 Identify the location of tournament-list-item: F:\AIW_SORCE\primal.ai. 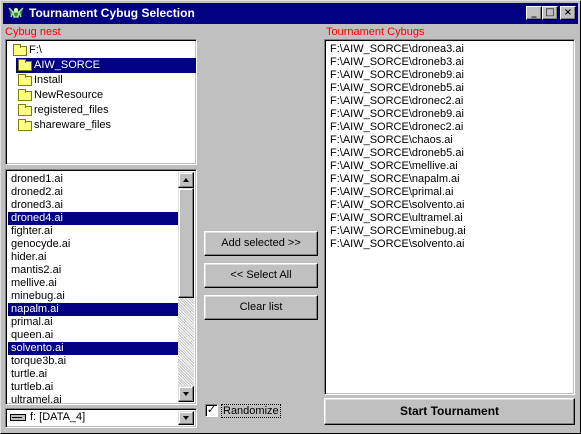
(449, 192).